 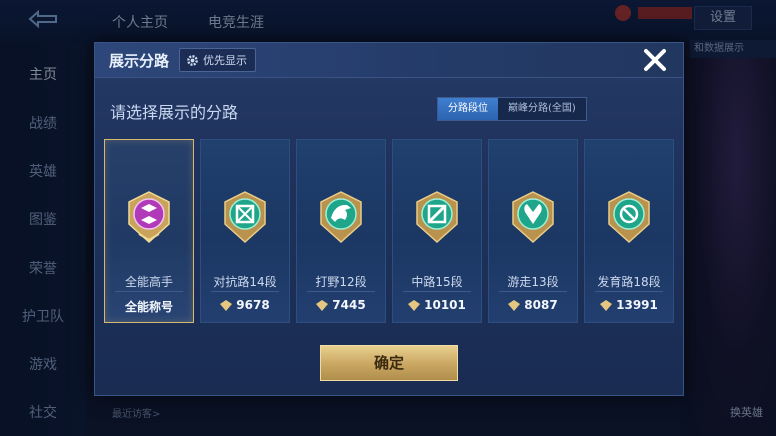 I want to click on lane-score-row: 8087, so click(x=533, y=305).